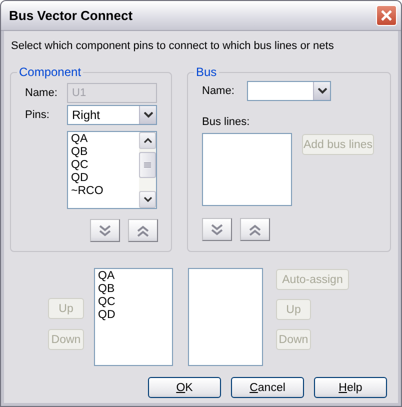  I want to click on group-title: Bus, so click(206, 72).